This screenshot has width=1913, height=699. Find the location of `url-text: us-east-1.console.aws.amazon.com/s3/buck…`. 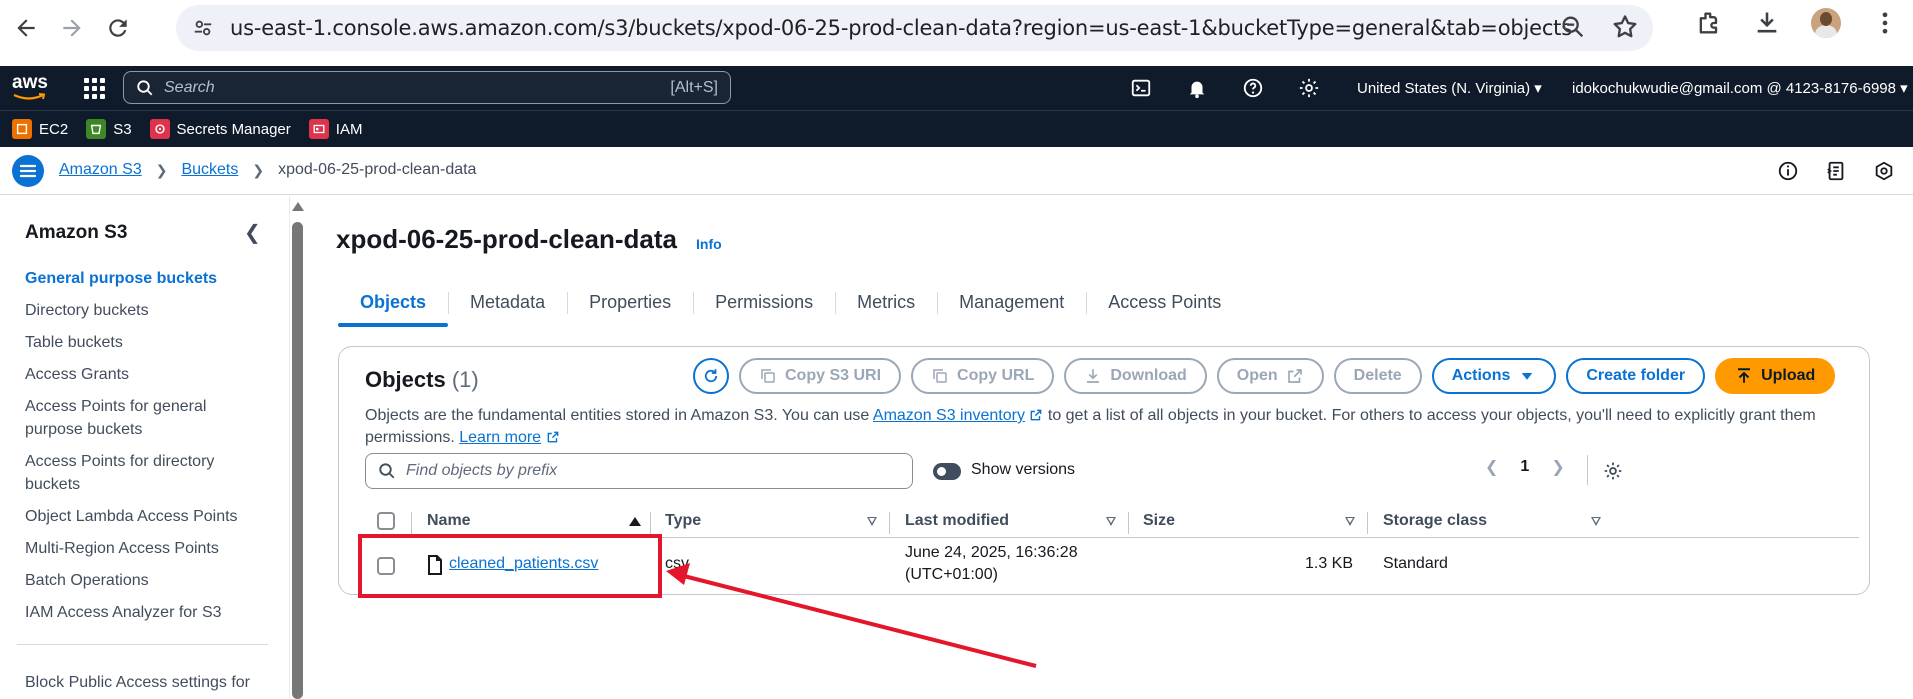

url-text: us-east-1.console.aws.amazon.com/s3/buck… is located at coordinates (901, 28).